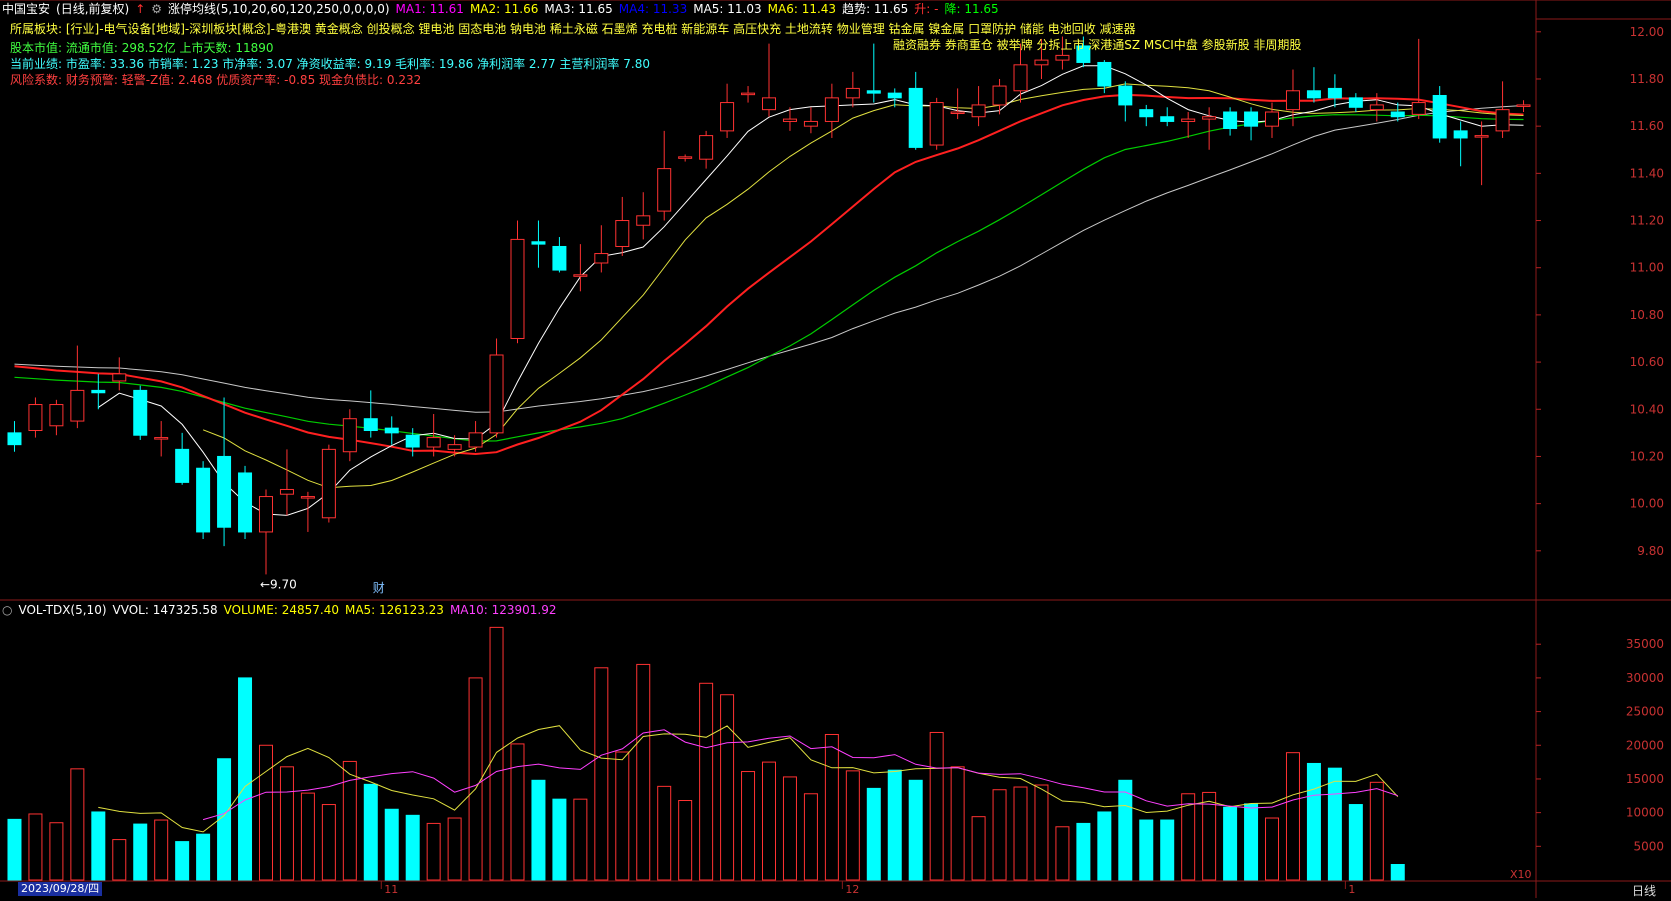  I want to click on vol-name: VOL-TDX(5,10), so click(62, 610).